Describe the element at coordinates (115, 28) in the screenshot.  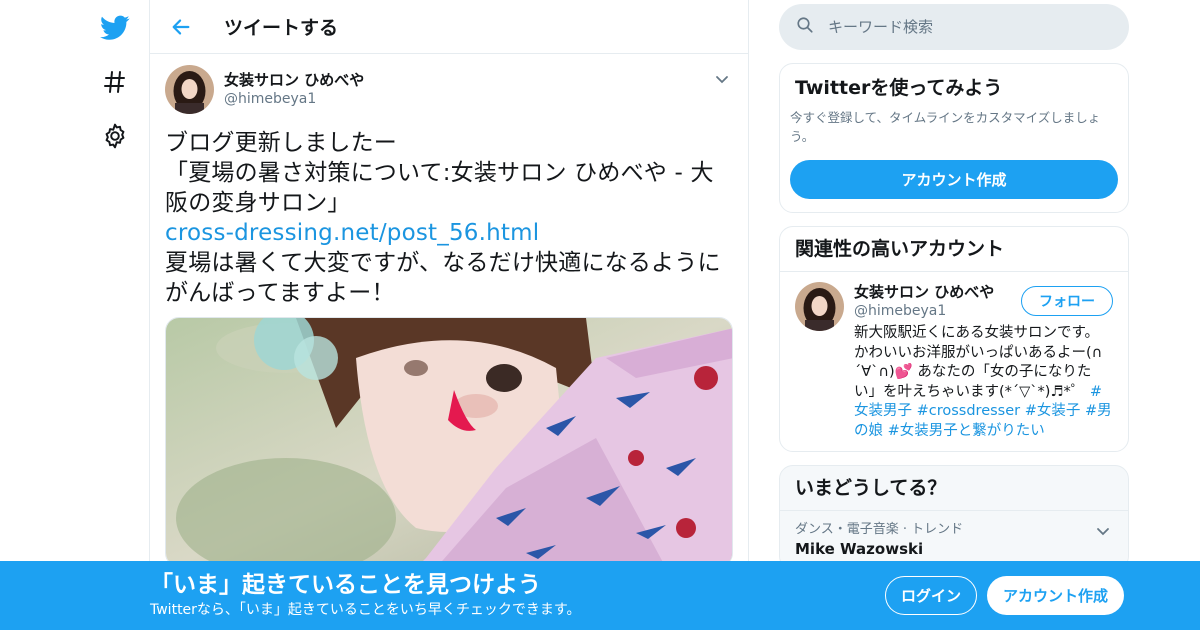
I see `twitter-bird-icon` at that location.